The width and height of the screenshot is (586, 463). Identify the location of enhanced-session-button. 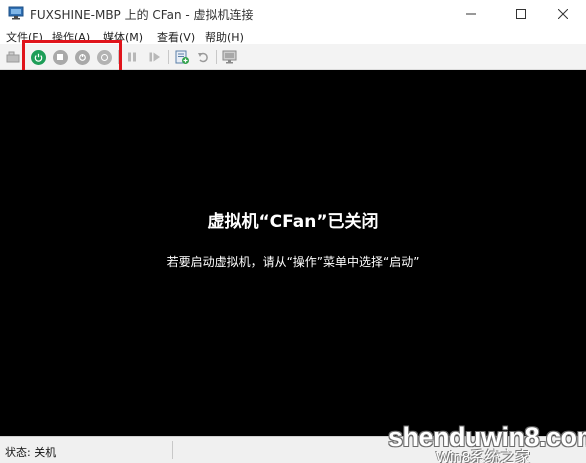
(230, 57).